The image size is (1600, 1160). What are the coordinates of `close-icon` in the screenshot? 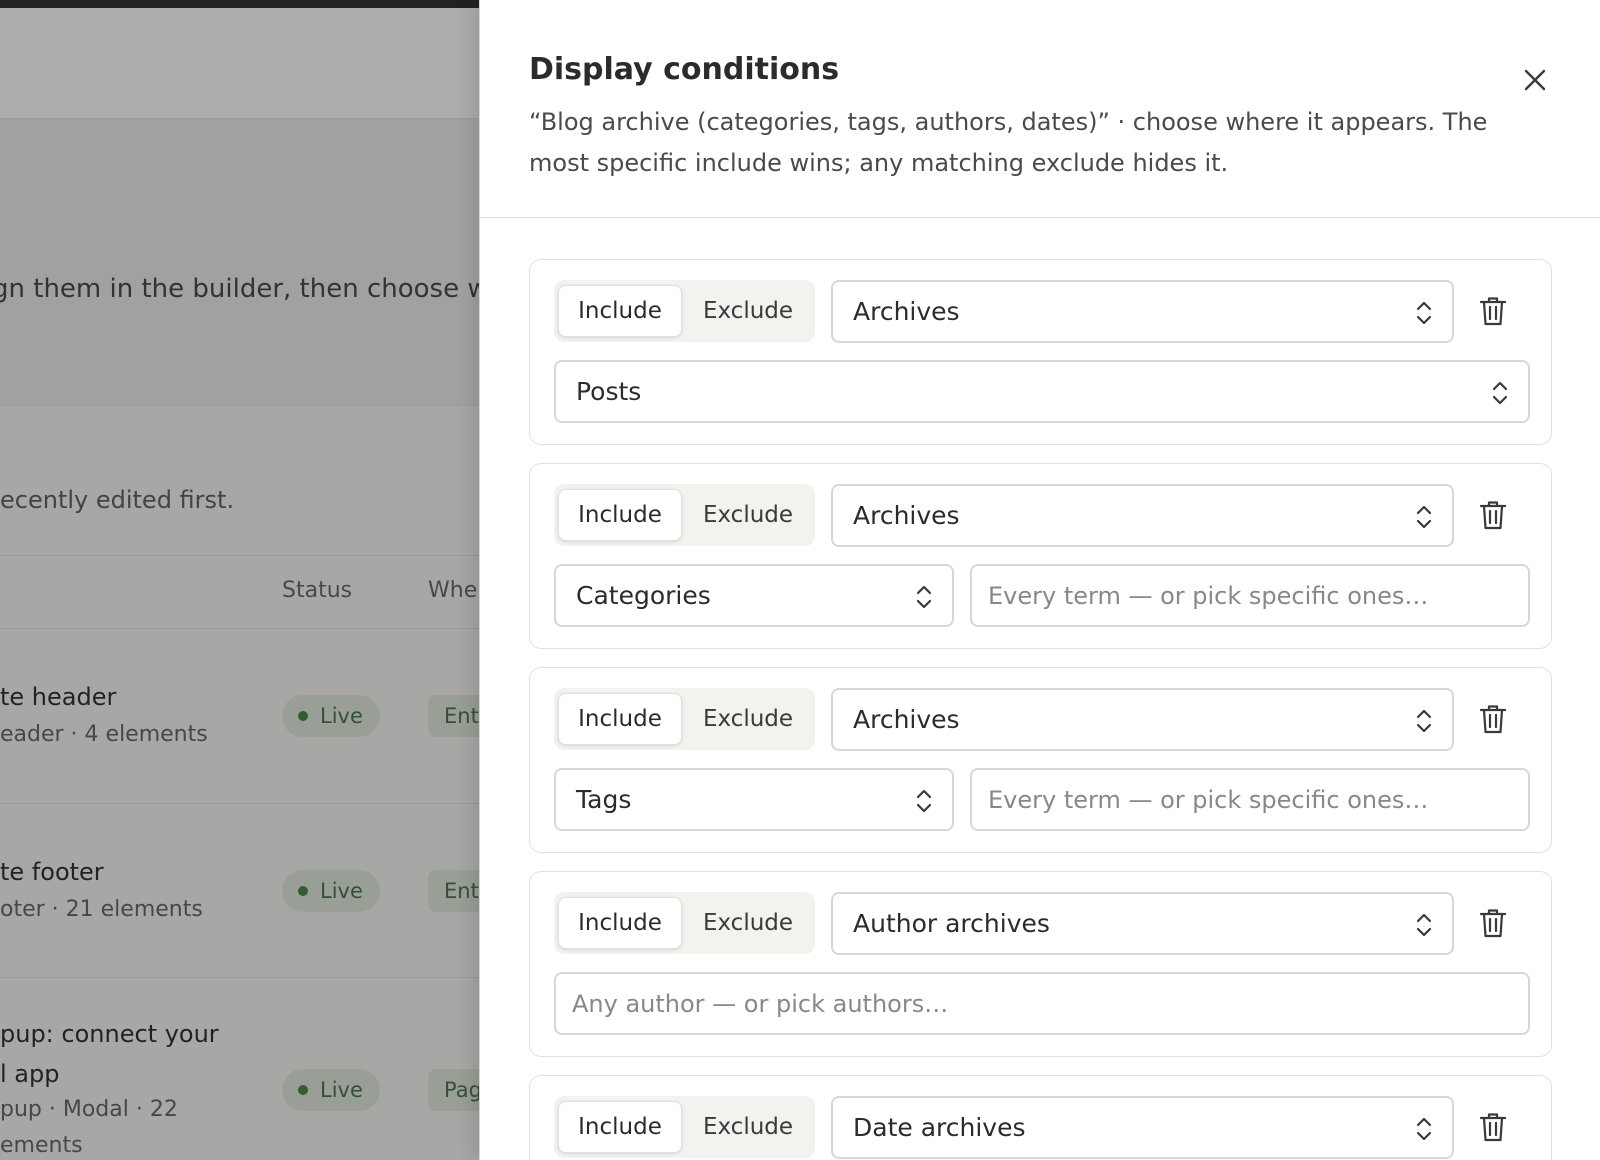 It's located at (1535, 80).